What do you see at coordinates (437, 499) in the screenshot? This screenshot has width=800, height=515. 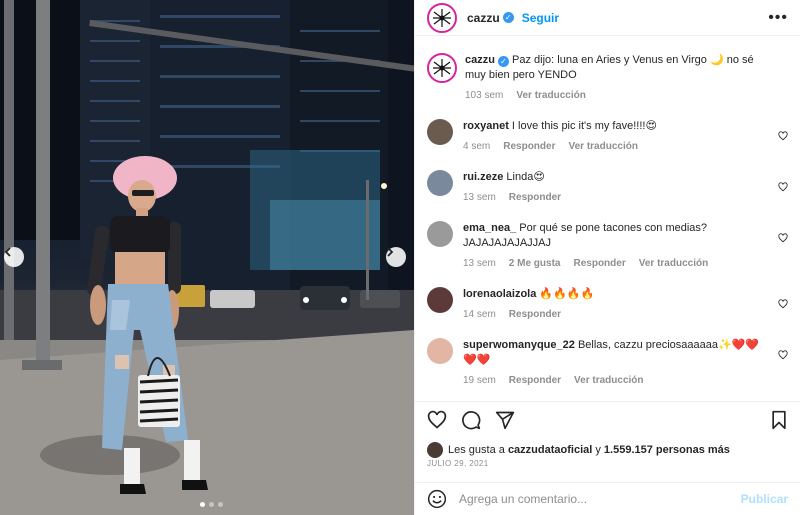 I see `emoji-icon` at bounding box center [437, 499].